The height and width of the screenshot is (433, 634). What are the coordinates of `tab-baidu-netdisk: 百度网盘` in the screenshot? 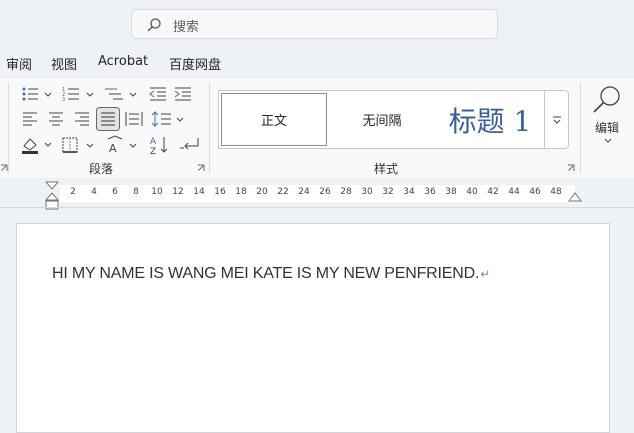 It's located at (195, 63).